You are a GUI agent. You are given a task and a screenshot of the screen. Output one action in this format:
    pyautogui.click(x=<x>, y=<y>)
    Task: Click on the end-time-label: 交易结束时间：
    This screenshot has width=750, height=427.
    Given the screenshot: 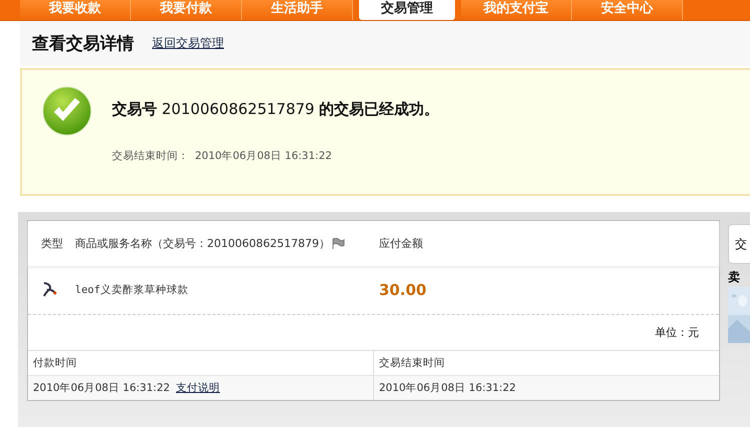 What is the action you would take?
    pyautogui.click(x=150, y=156)
    